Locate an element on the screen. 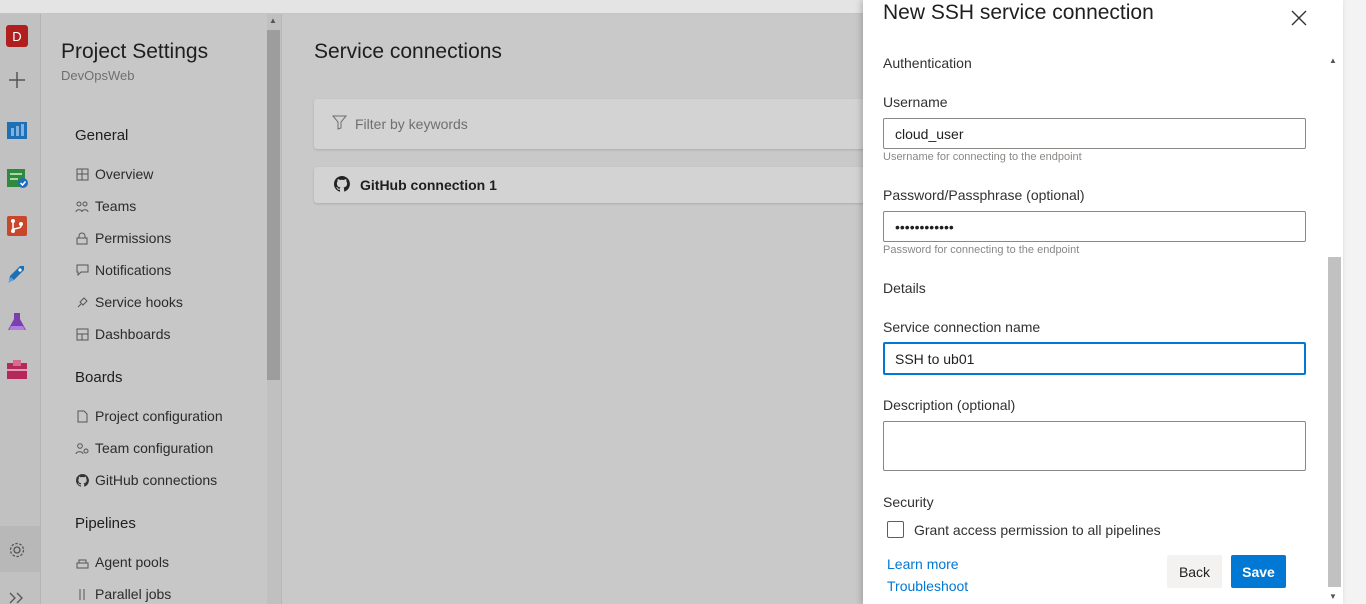  connection-row: GitHub connection 1 is located at coordinates (594, 185).